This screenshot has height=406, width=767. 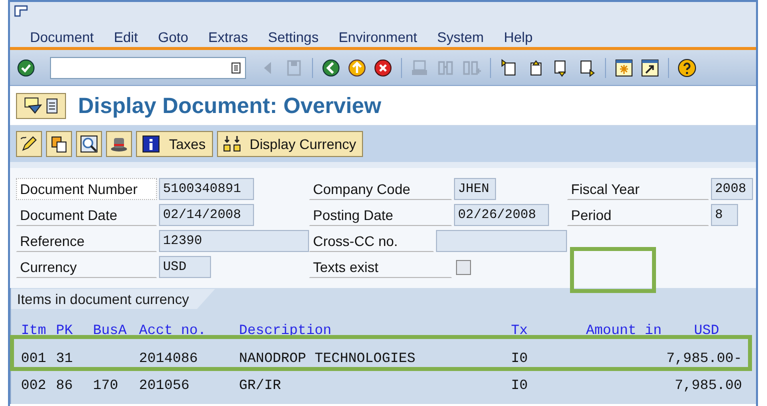 I want to click on back-icon, so click(x=331, y=68).